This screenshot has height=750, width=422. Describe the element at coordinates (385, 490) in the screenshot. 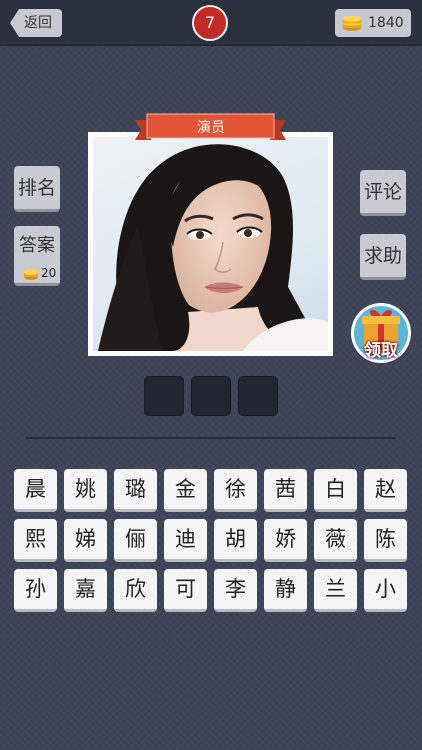

I see `key: 赵` at that location.